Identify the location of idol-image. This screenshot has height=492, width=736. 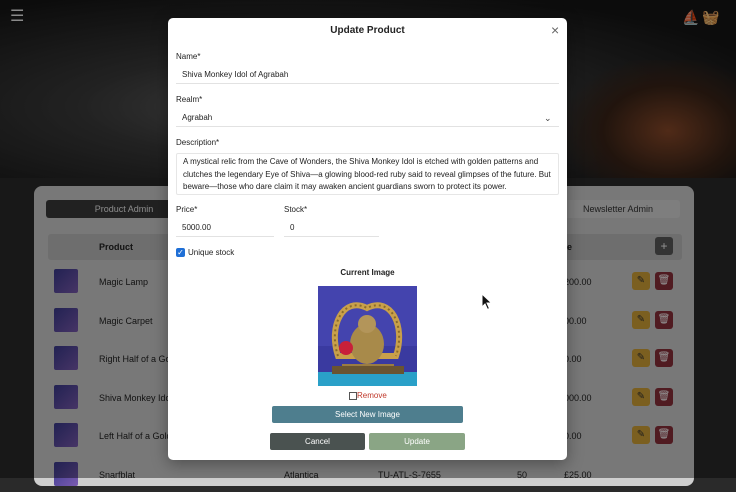
(367, 336).